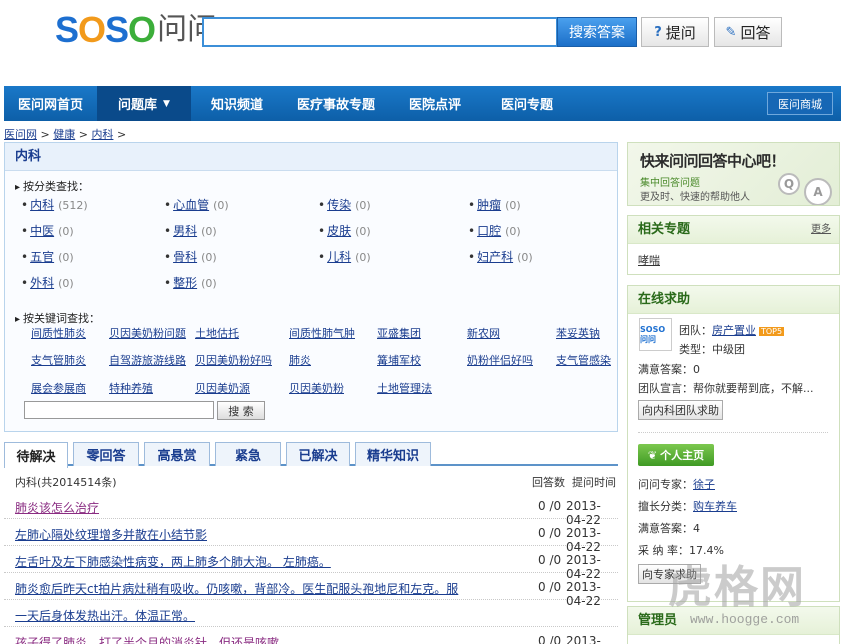 The image size is (850, 644). Describe the element at coordinates (733, 174) in the screenshot. I see `answer-center-banner: 快来问问回答中心吧！ 集中回答问题 更及时、快速的帮助他人 Q A` at that location.